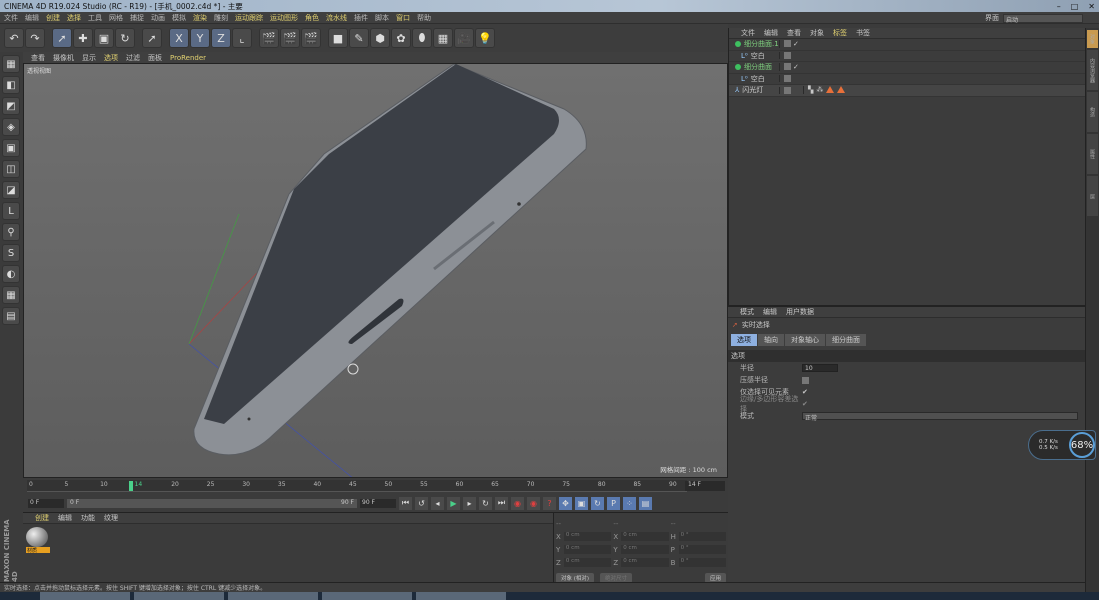  I want to click on light-icon: 💡, so click(485, 38).